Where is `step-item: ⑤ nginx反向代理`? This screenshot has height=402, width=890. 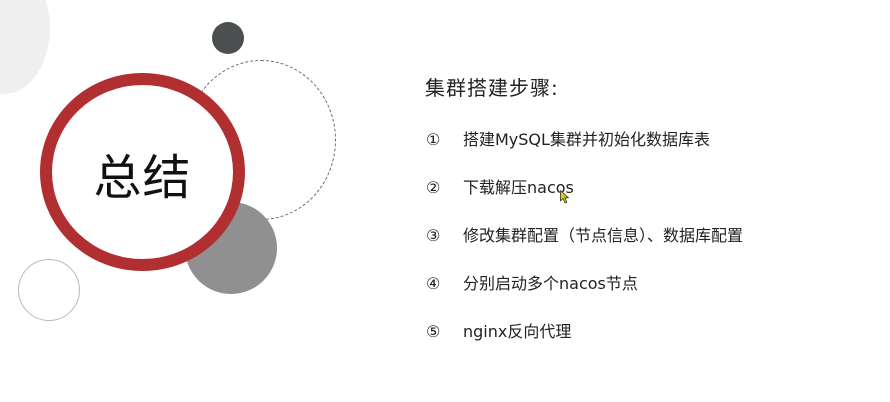
step-item: ⑤ nginx反向代理 is located at coordinates (498, 330).